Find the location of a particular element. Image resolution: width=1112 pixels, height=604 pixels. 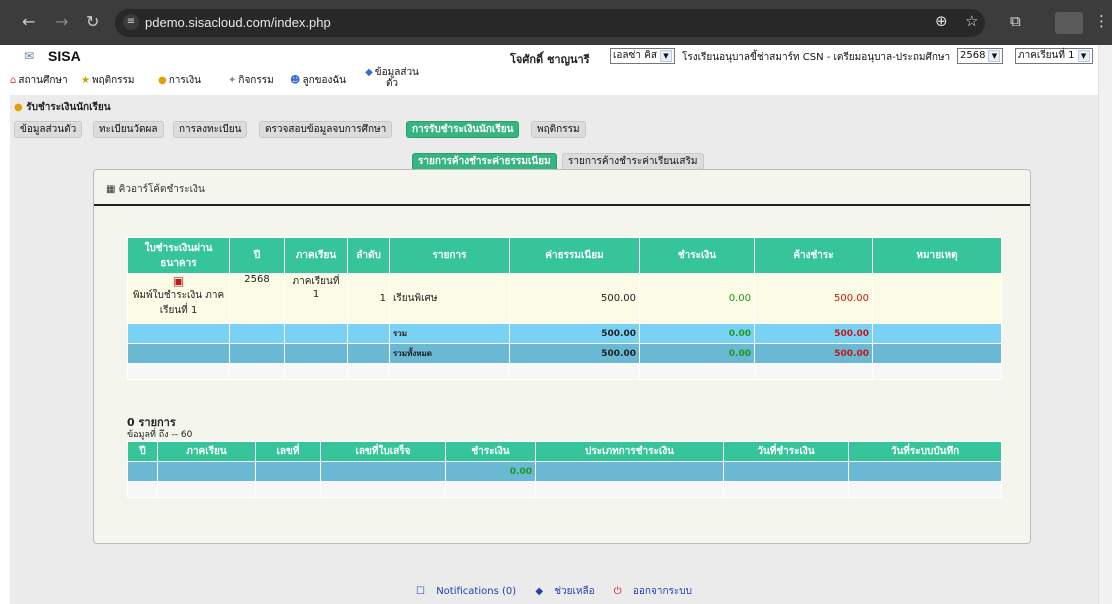

col-bank-slip: ใบชำระเงินผ่านธนาคาร is located at coordinates (178, 255).